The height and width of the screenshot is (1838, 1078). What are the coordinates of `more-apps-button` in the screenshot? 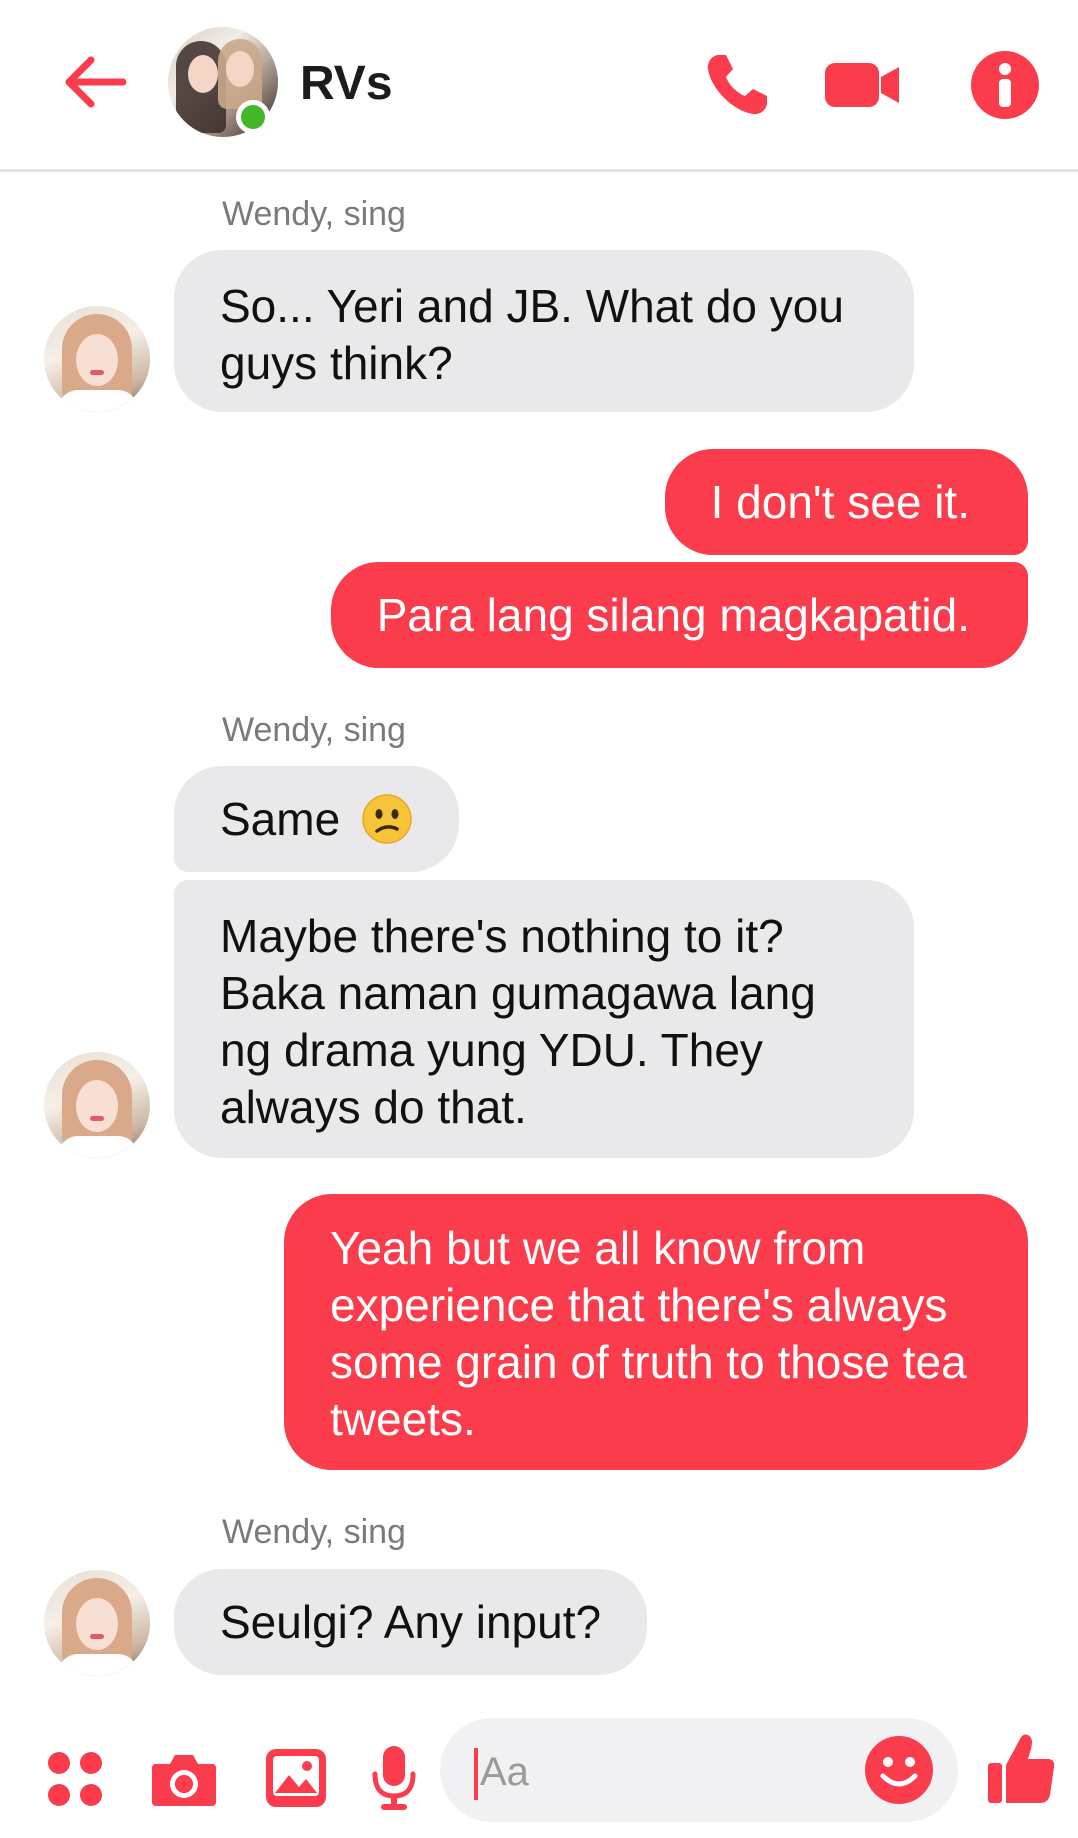 It's located at (75, 1779).